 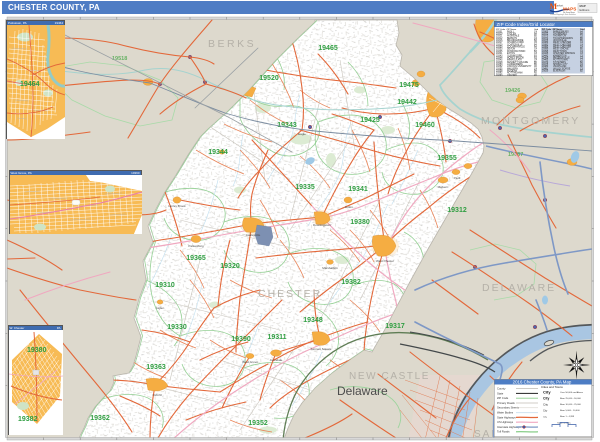 What do you see at coordinates (276, 360) in the screenshot?
I see `svg-text: Avondale` at bounding box center [276, 360].